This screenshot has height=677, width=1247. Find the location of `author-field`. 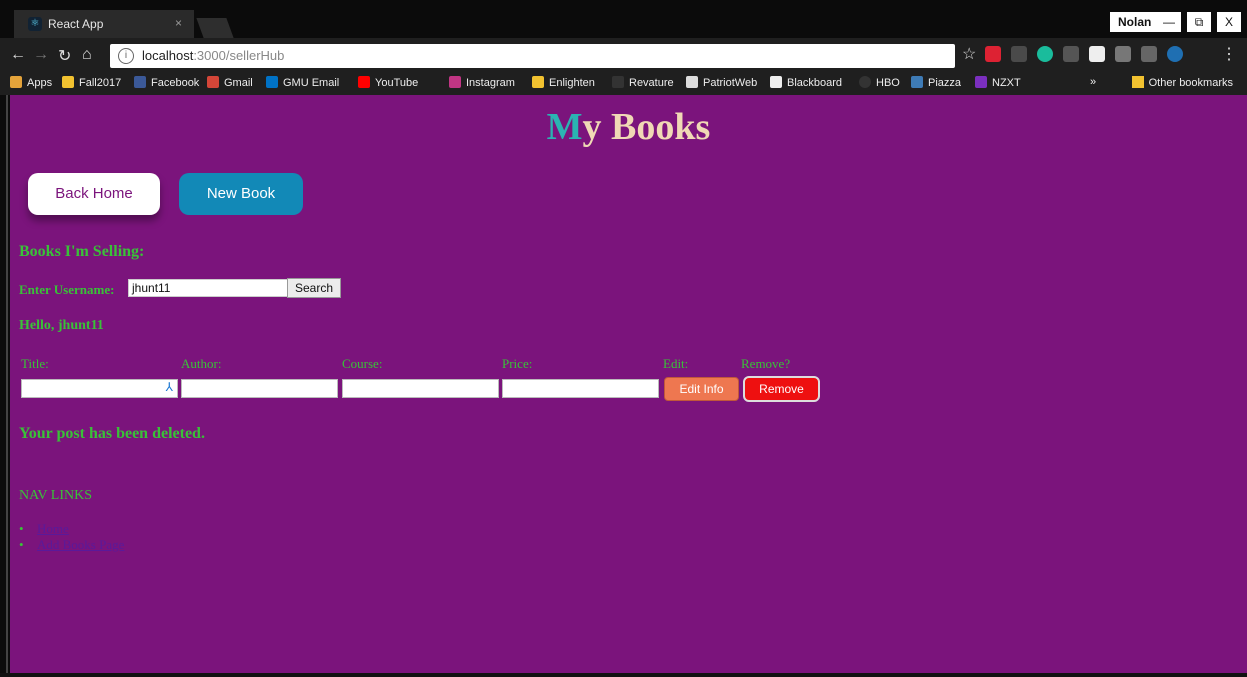

author-field is located at coordinates (259, 388).